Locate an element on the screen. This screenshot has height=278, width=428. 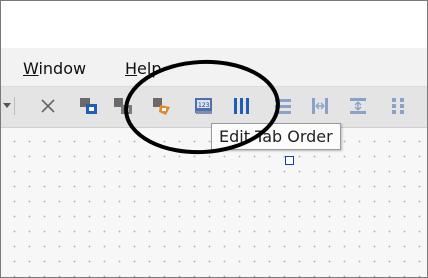
layout-horizontal-icon is located at coordinates (242, 106).